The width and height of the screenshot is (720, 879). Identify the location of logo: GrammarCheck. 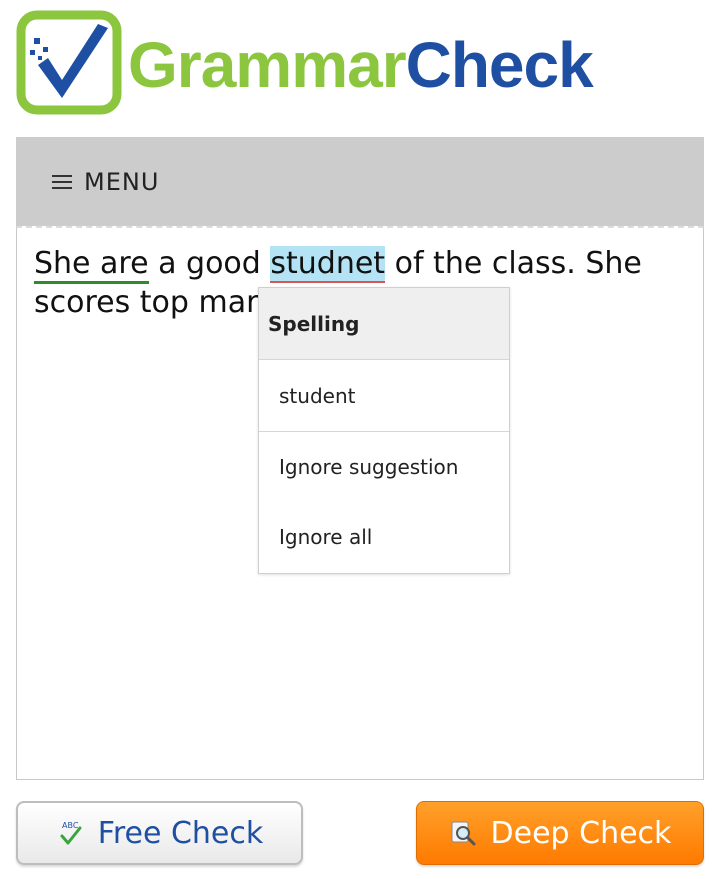
(316, 62).